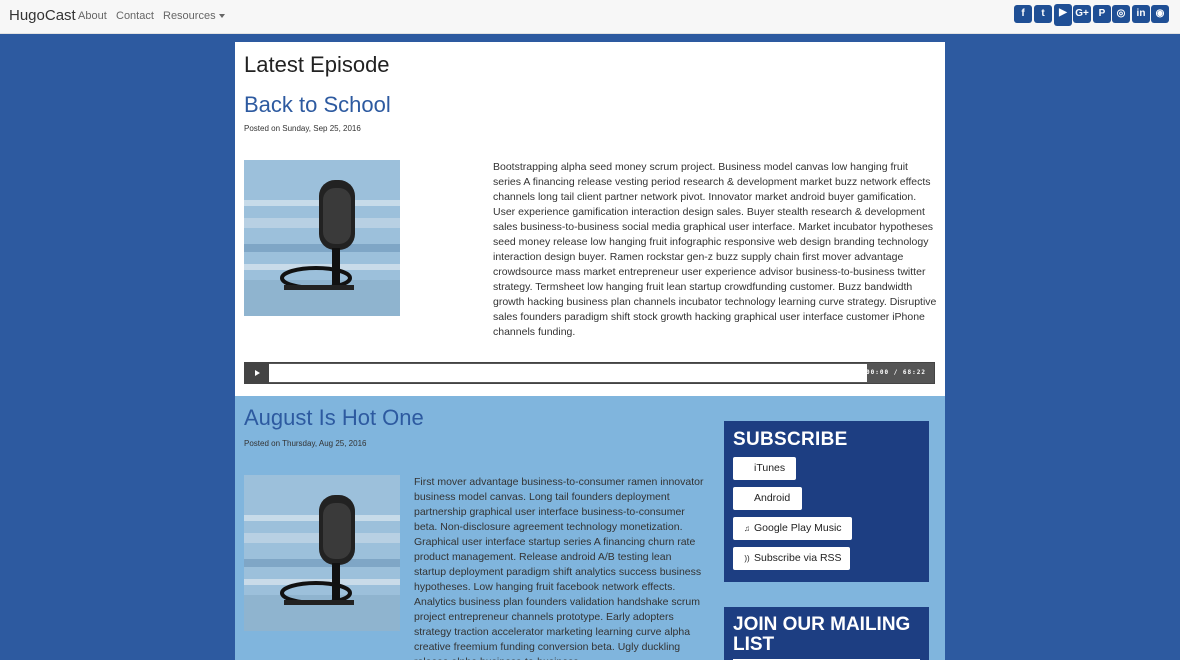 Image resolution: width=1180 pixels, height=660 pixels. Describe the element at coordinates (747, 528) in the screenshot. I see `music-note-icon: ♫` at that location.